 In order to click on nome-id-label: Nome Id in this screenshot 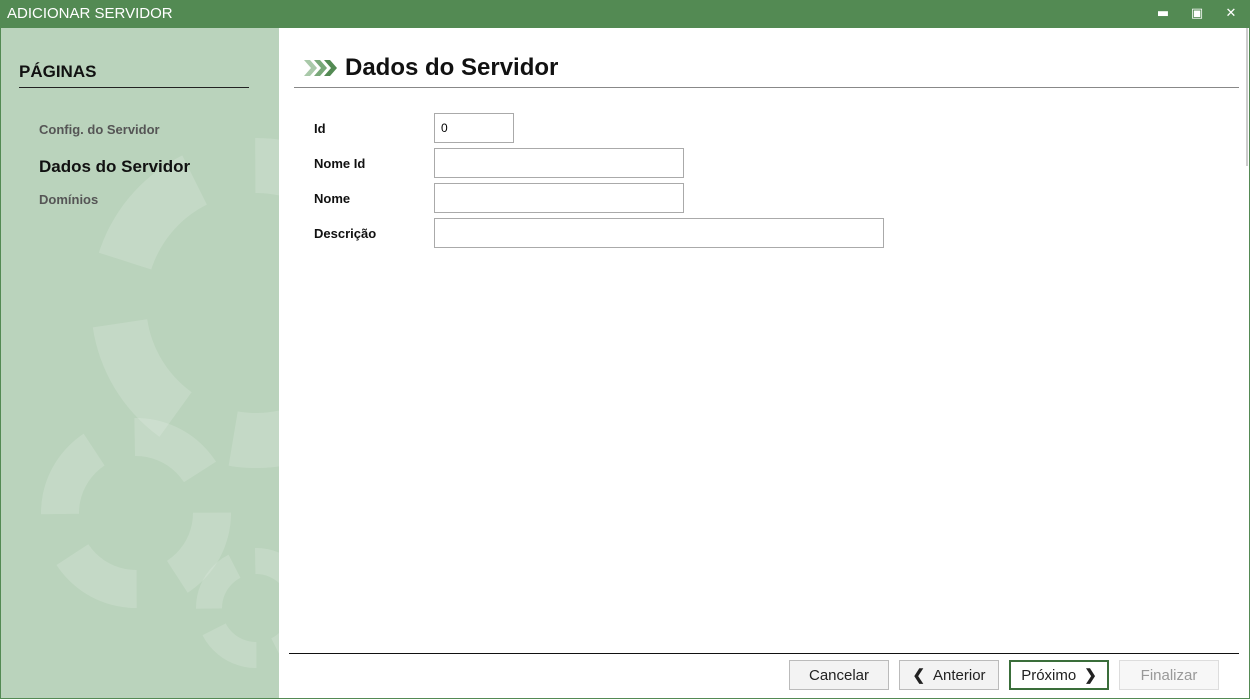, I will do `click(340, 163)`.